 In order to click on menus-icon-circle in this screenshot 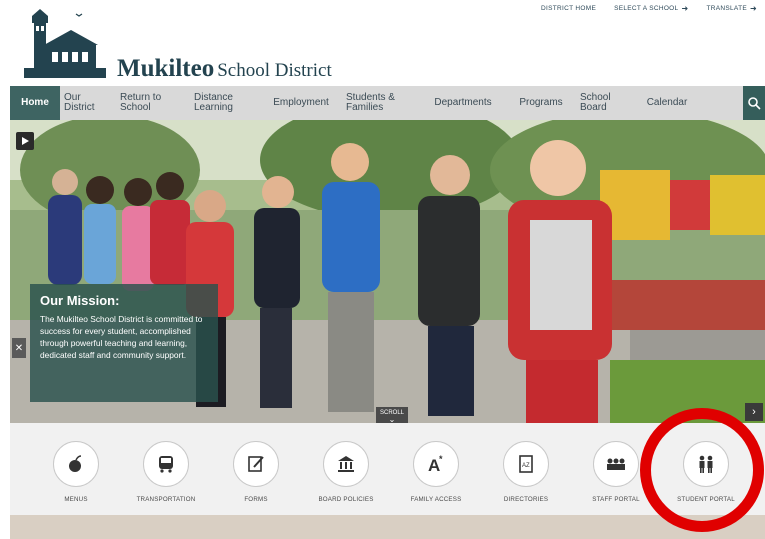, I will do `click(76, 464)`.